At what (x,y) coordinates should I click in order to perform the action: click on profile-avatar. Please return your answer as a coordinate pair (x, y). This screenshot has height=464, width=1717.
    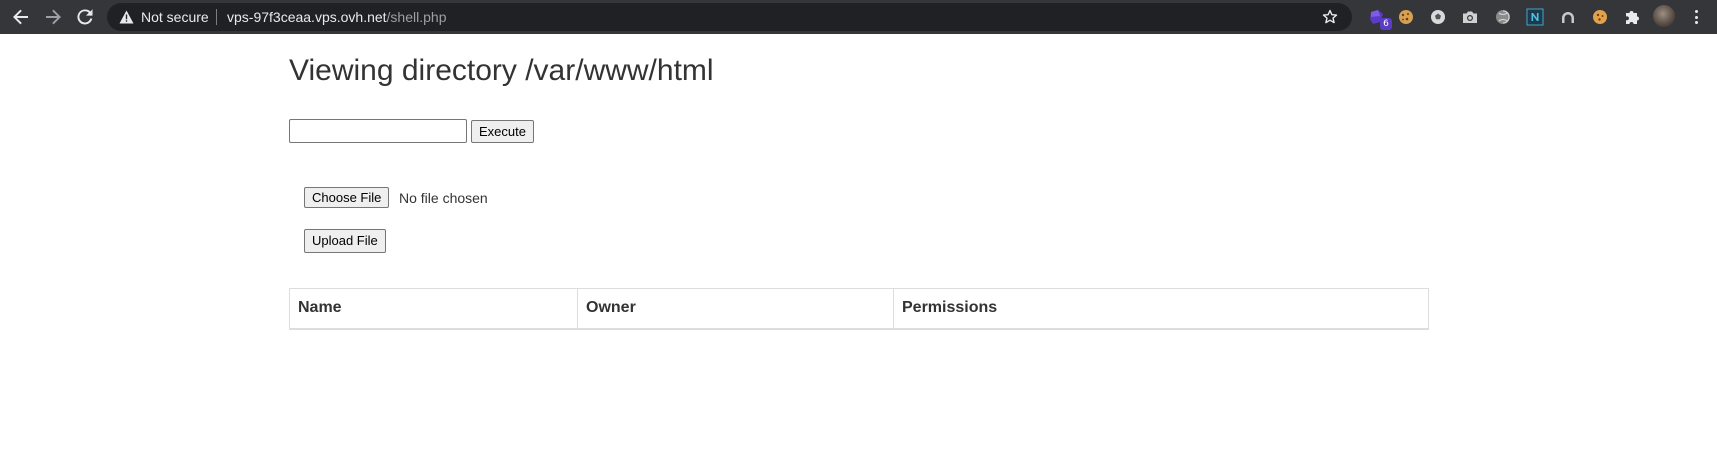
    Looking at the image, I should click on (1664, 16).